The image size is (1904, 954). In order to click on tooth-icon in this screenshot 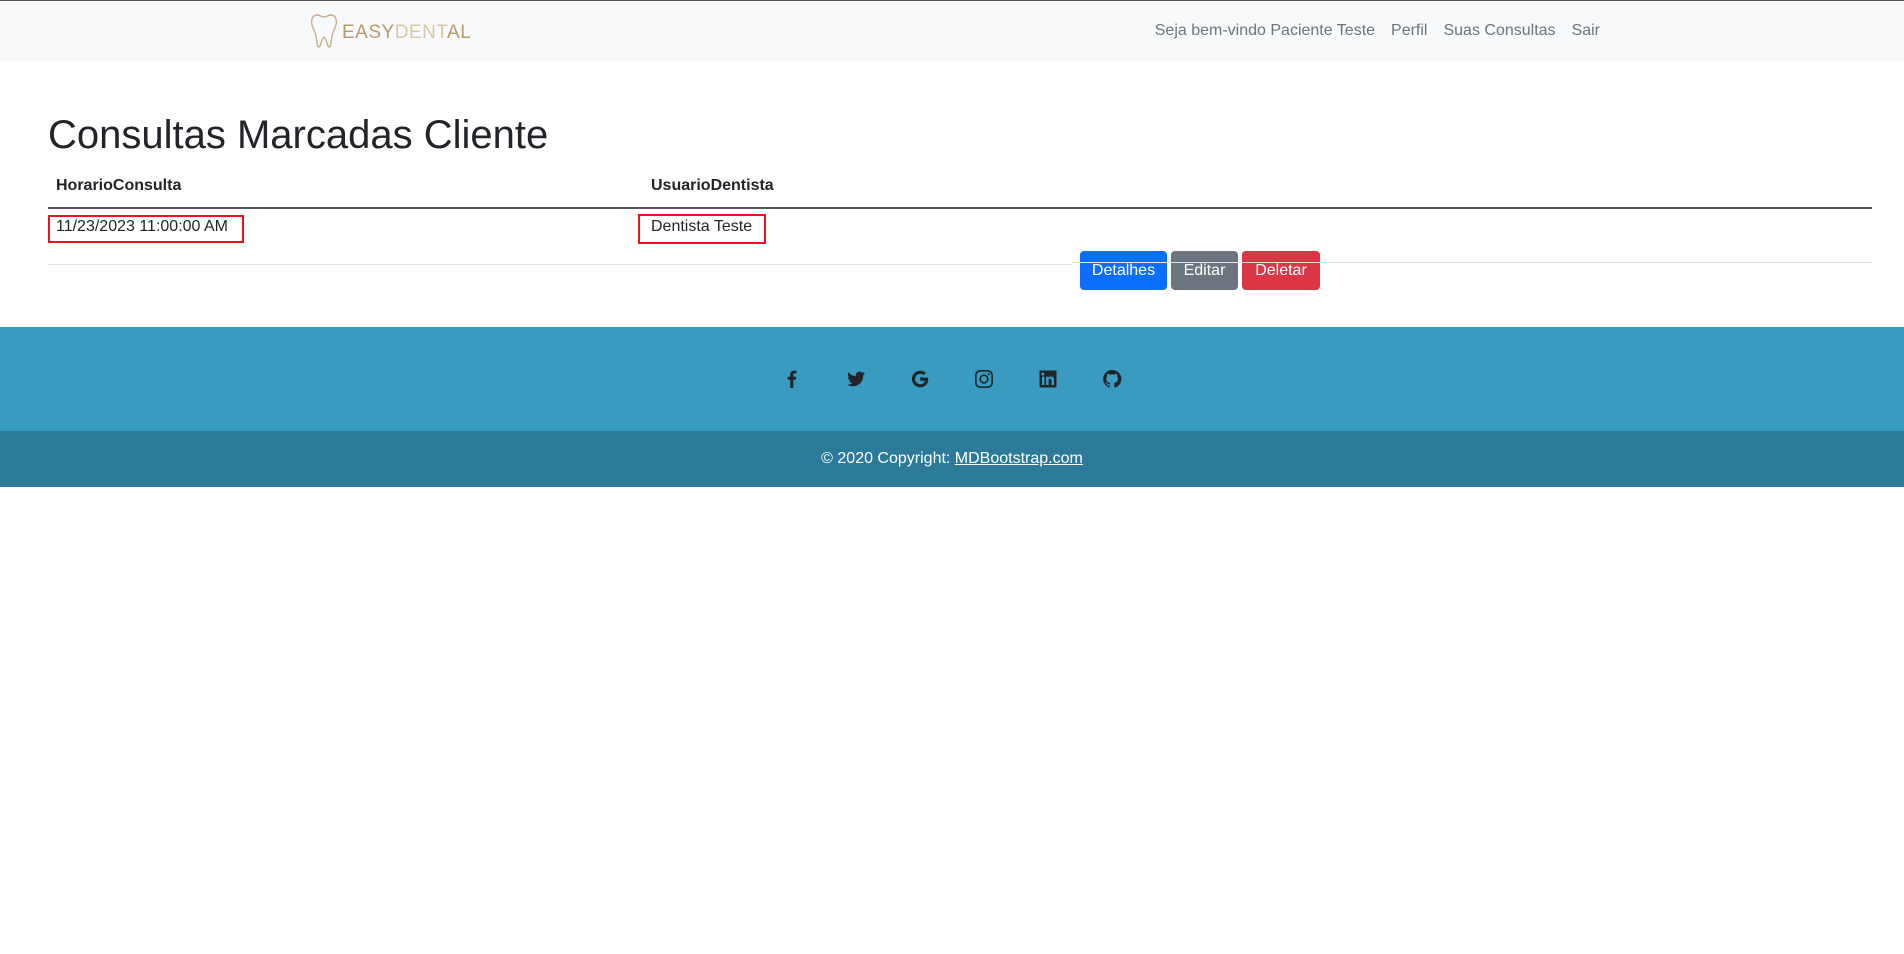, I will do `click(324, 33)`.